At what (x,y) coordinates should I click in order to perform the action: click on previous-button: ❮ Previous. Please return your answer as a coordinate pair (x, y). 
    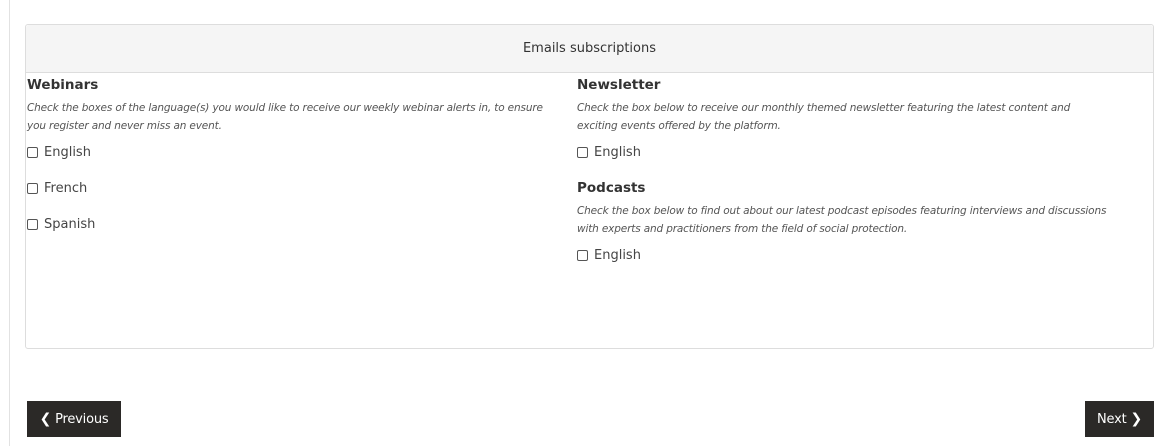
    Looking at the image, I should click on (74, 419).